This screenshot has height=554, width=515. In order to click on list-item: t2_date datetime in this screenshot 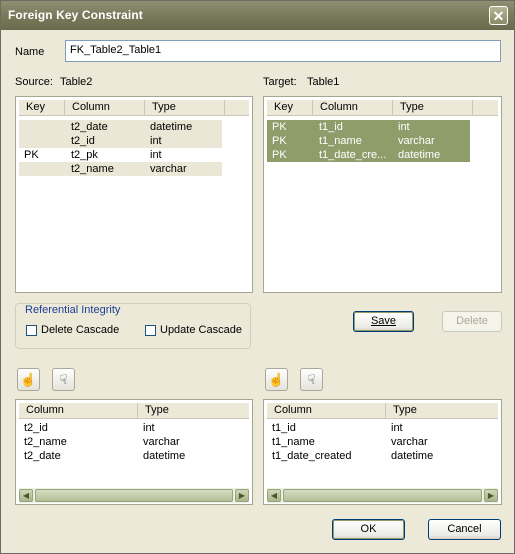, I will do `click(134, 456)`.